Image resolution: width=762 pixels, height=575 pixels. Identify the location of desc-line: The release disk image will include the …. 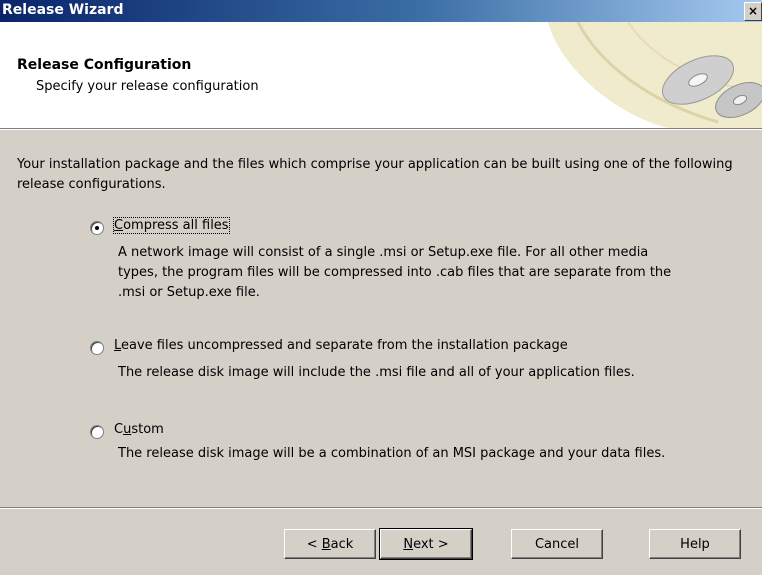
(376, 372).